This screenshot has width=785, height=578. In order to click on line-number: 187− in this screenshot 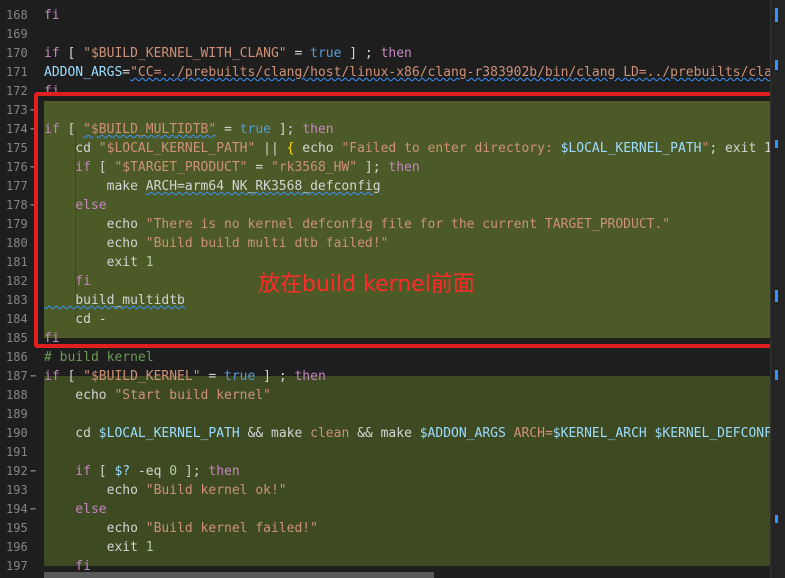, I will do `click(21, 376)`.